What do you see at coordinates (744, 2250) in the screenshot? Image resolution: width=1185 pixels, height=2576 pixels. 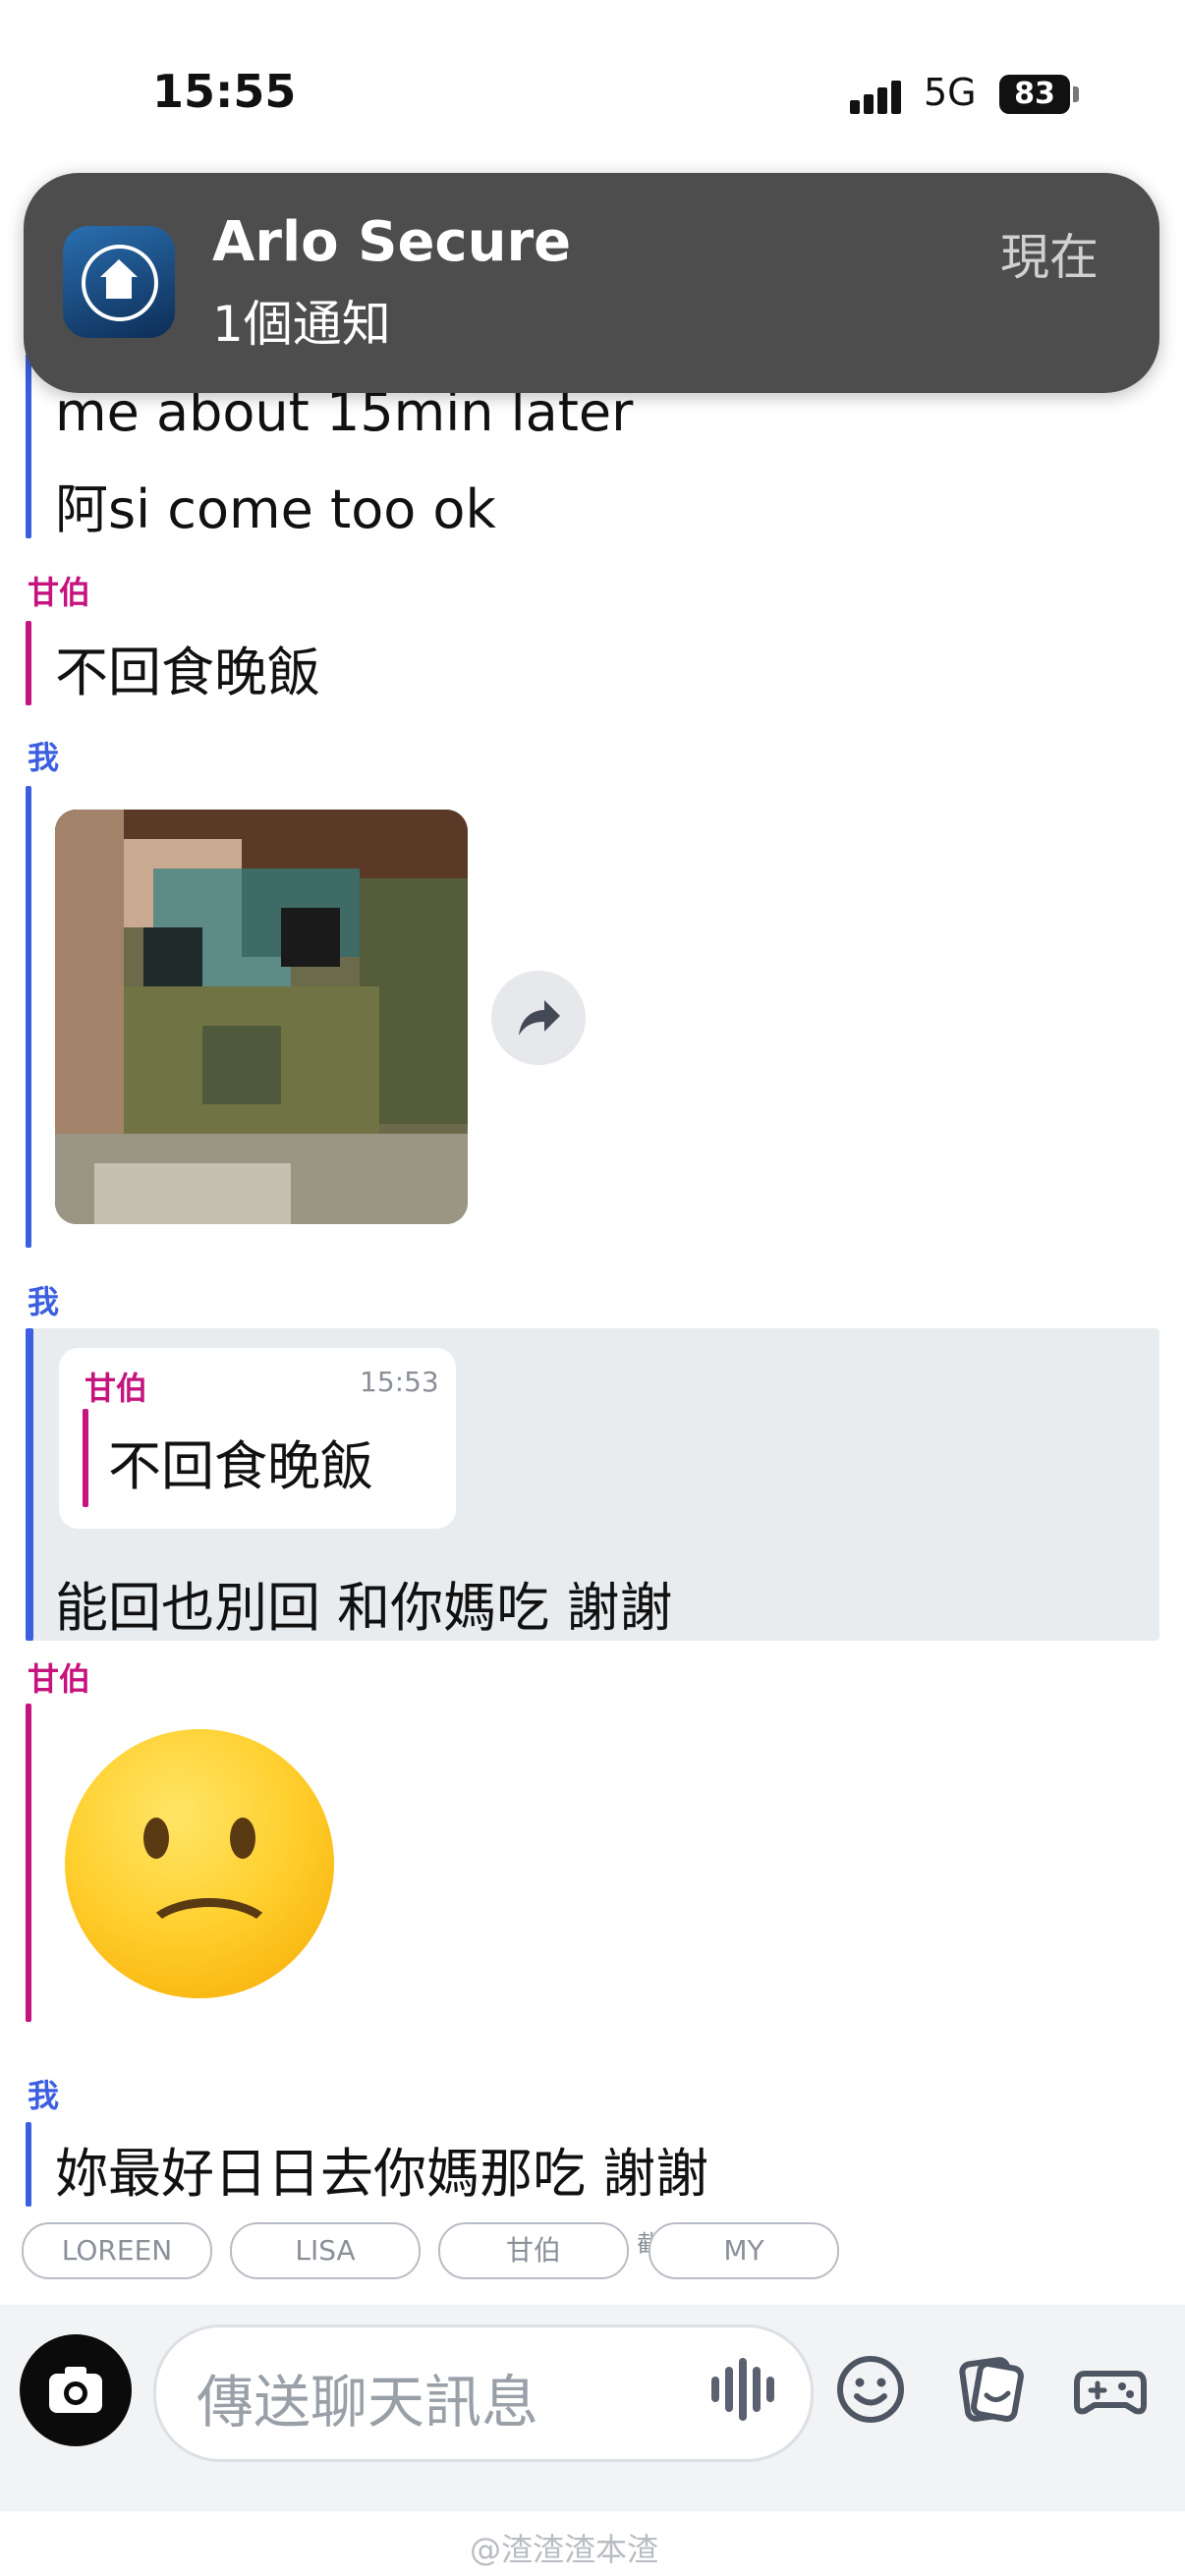 I see `chip-my: MY` at bounding box center [744, 2250].